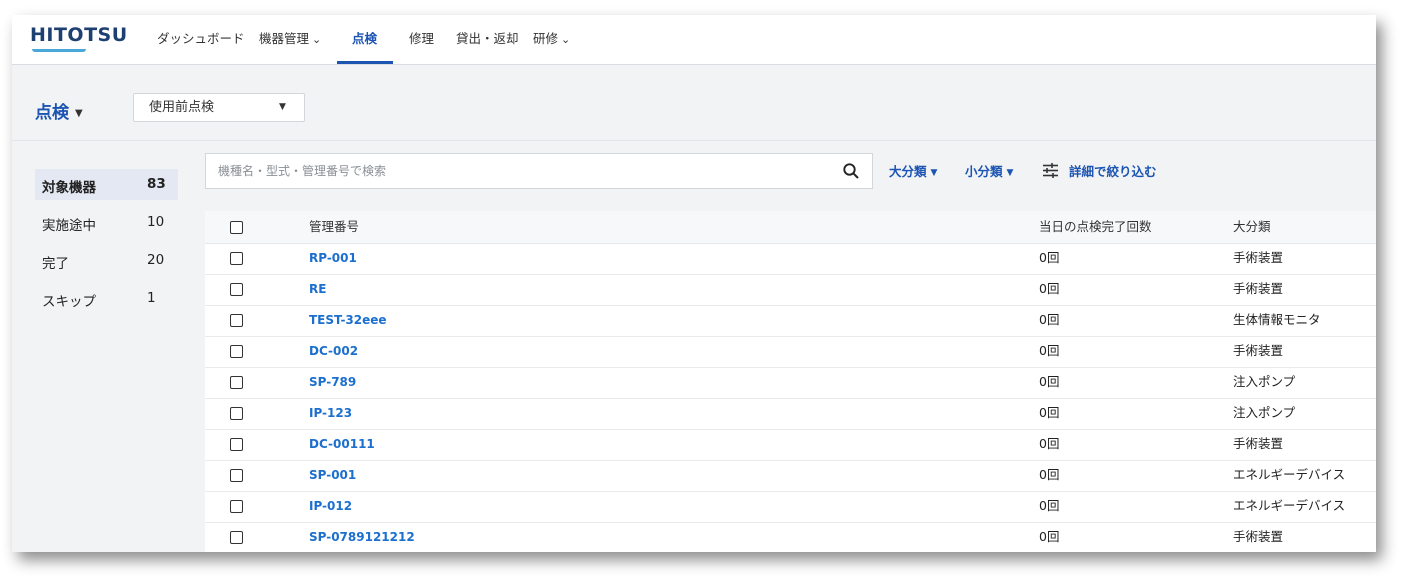 The height and width of the screenshot is (586, 1411). What do you see at coordinates (362, 537) in the screenshot?
I see `equipment-id-link: SP-0789121212` at bounding box center [362, 537].